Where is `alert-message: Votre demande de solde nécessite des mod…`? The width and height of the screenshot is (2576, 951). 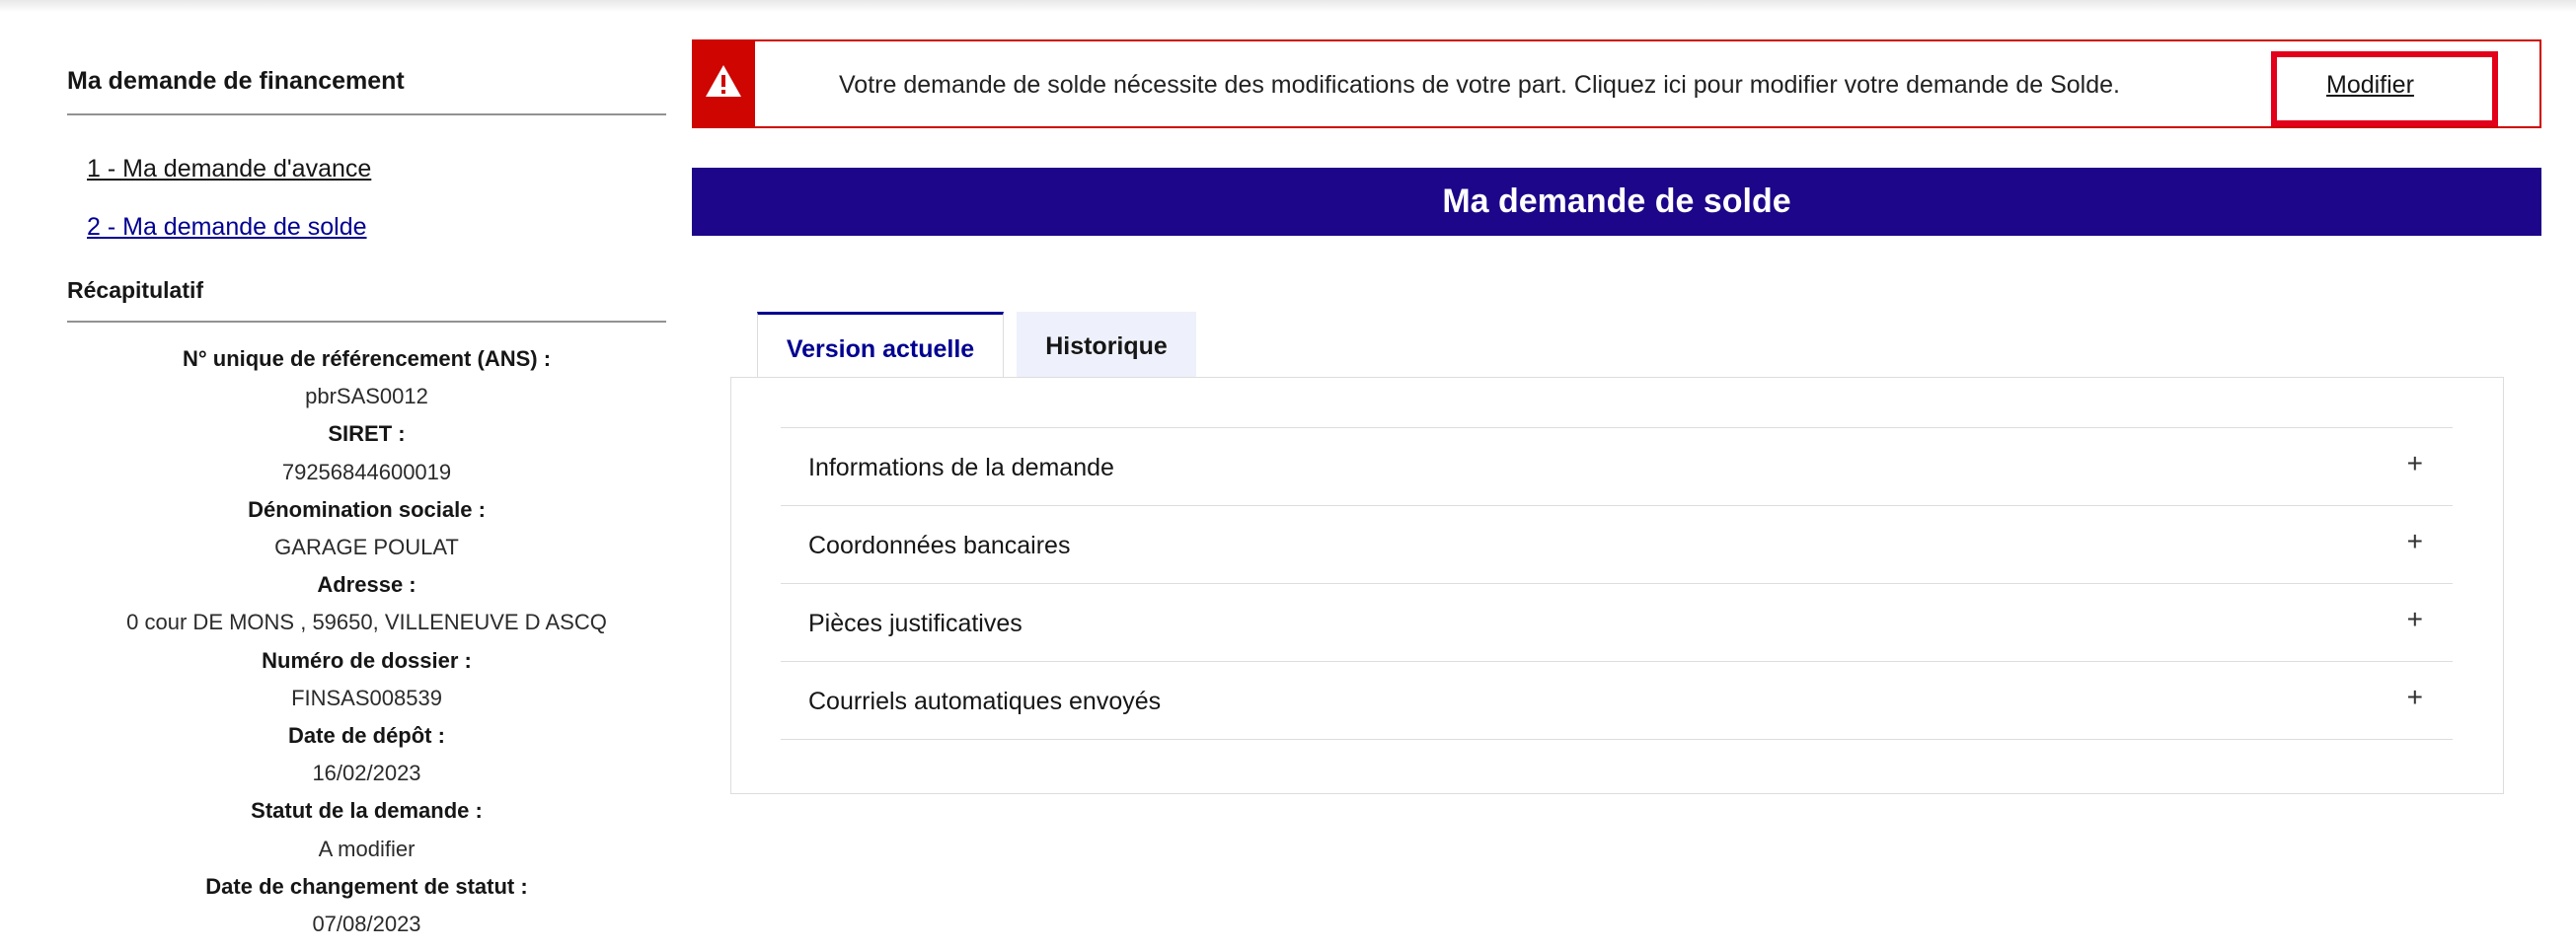
alert-message: Votre demande de solde nécessite des mod… is located at coordinates (1479, 85).